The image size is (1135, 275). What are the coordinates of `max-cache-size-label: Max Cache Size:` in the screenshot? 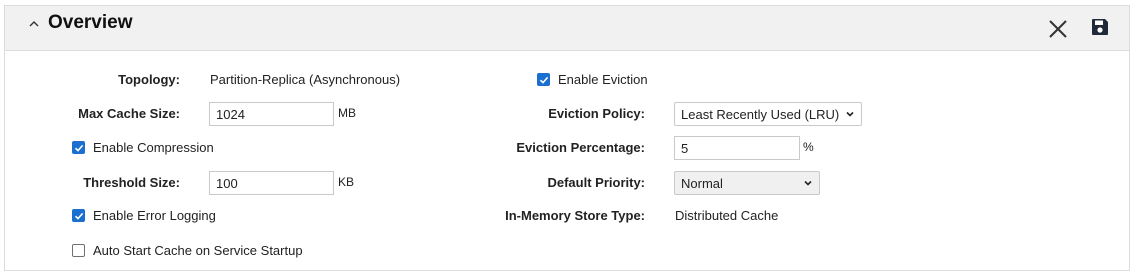 It's located at (129, 113).